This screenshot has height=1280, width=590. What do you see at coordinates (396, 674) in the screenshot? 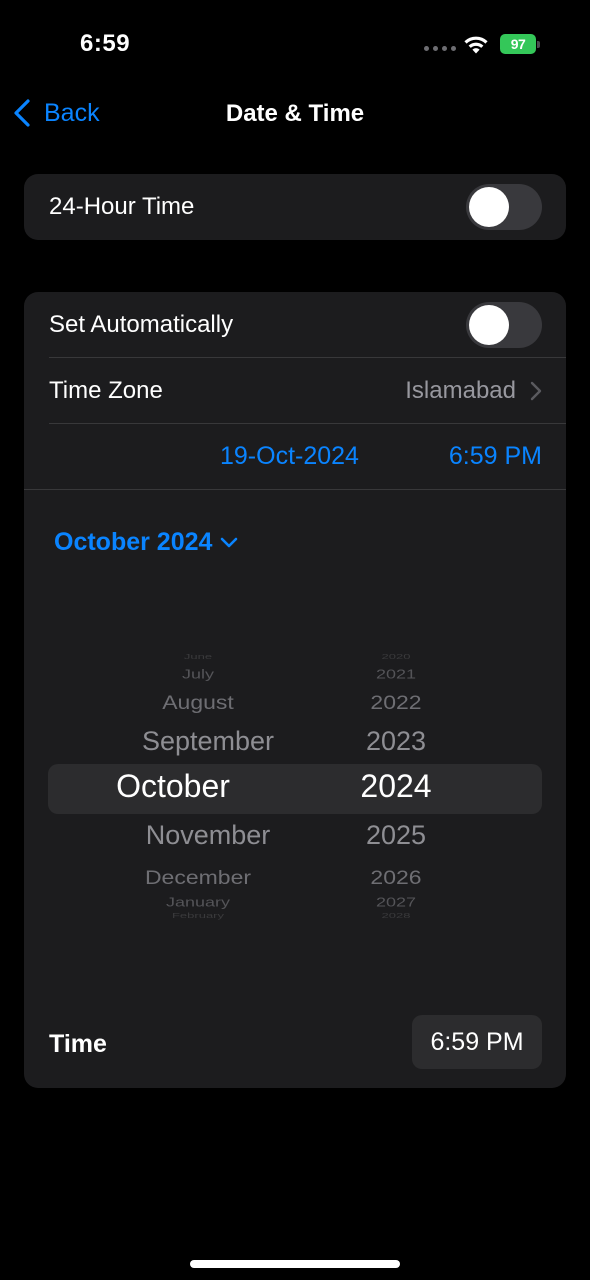
I see `picker-year-option: 2021` at bounding box center [396, 674].